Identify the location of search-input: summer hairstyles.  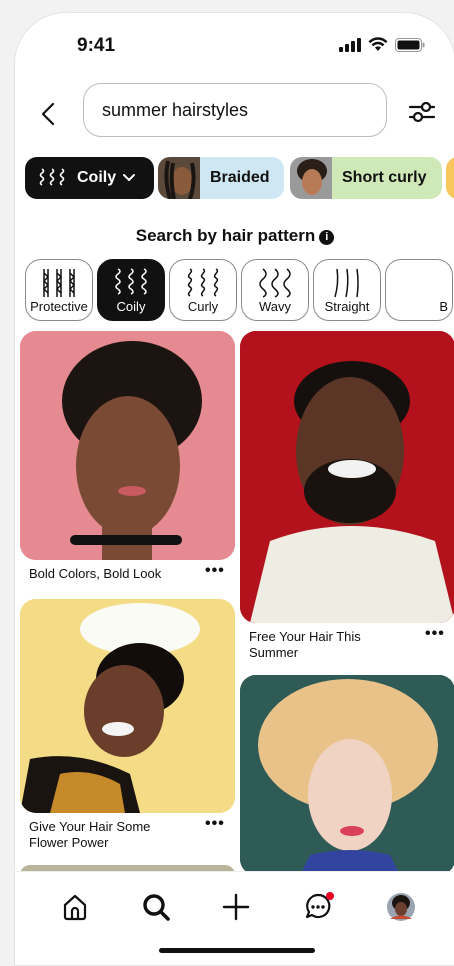
(235, 110).